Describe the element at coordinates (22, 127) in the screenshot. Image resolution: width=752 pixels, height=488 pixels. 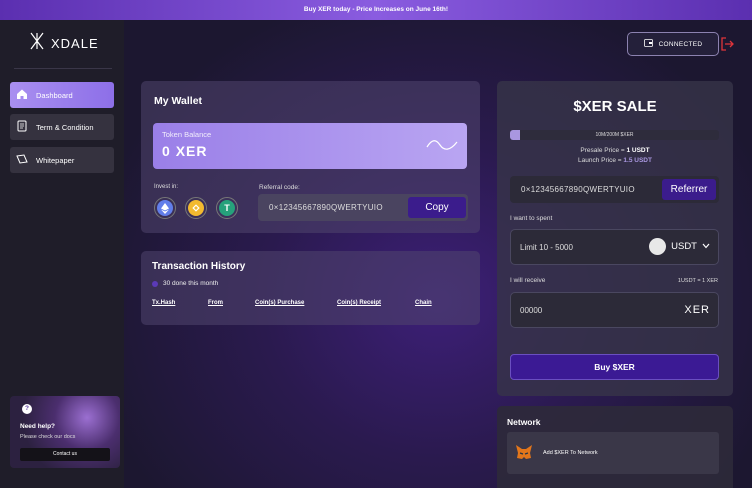
I see `document-icon` at that location.